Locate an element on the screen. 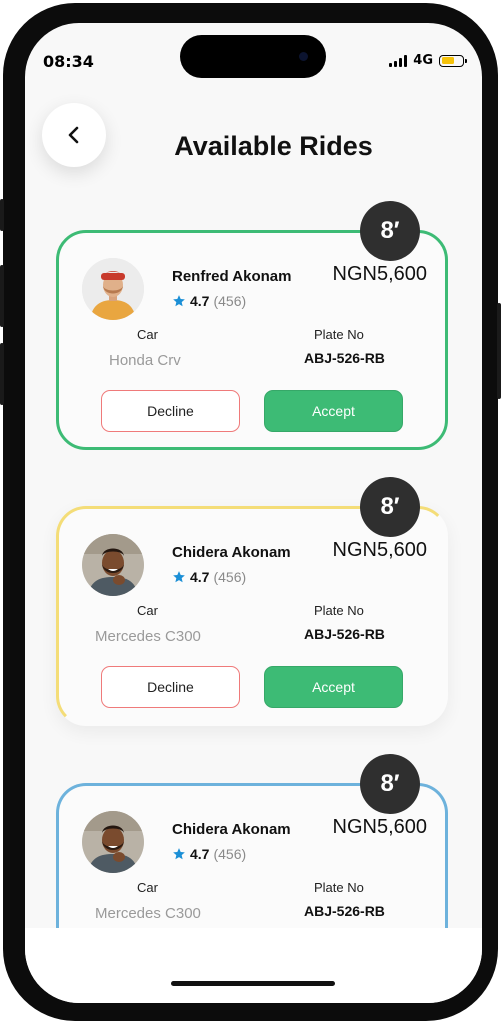 The image size is (501, 1024). status-time: 08:34 is located at coordinates (68, 61).